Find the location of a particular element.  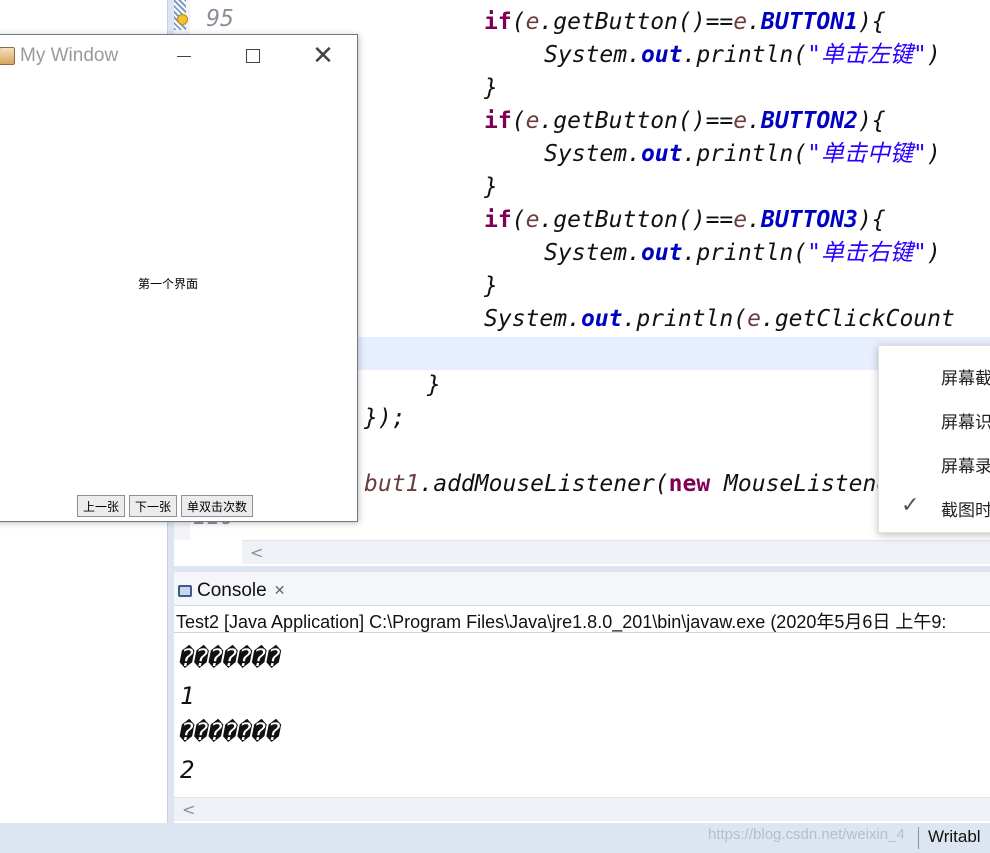

code-token: "单击中键" is located at coordinates (867, 154).